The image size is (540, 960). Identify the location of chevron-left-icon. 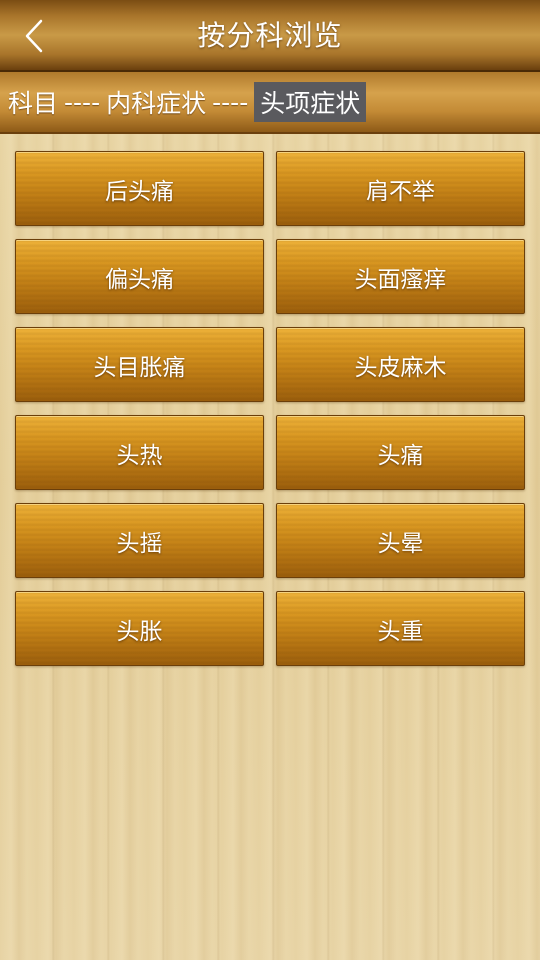
(34, 36).